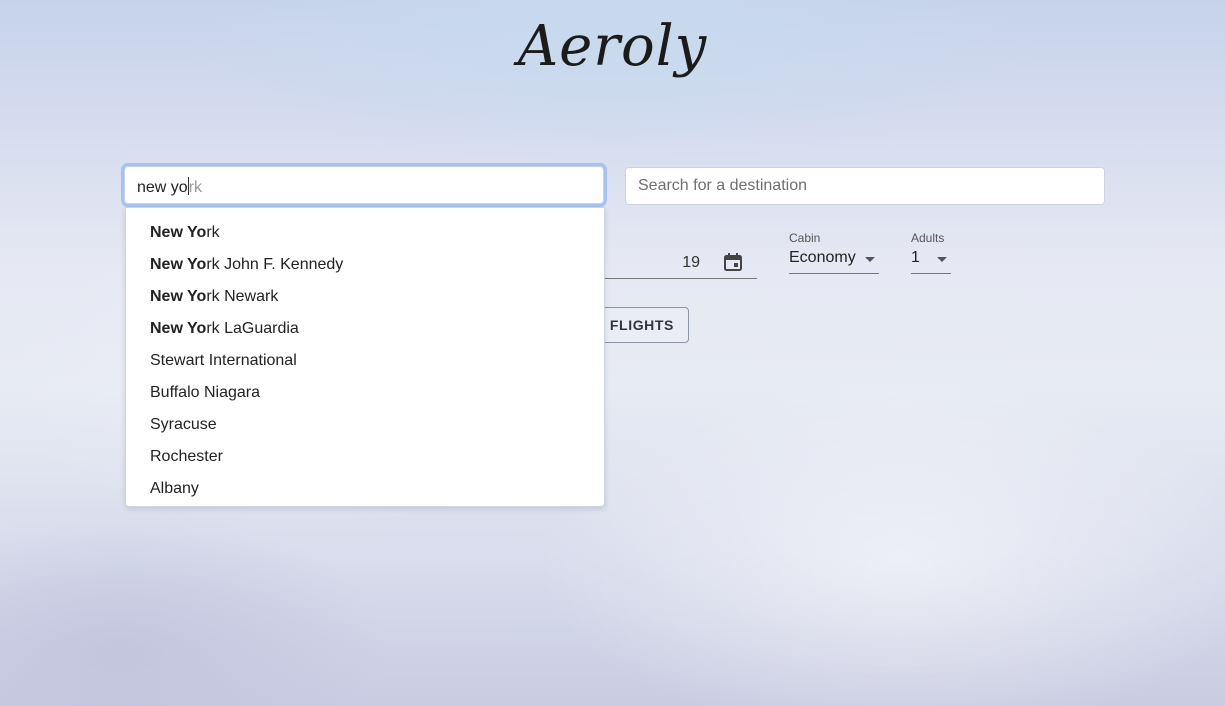 The width and height of the screenshot is (1225, 706). Describe the element at coordinates (213, 232) in the screenshot. I see `suggestion-rest: rk` at that location.